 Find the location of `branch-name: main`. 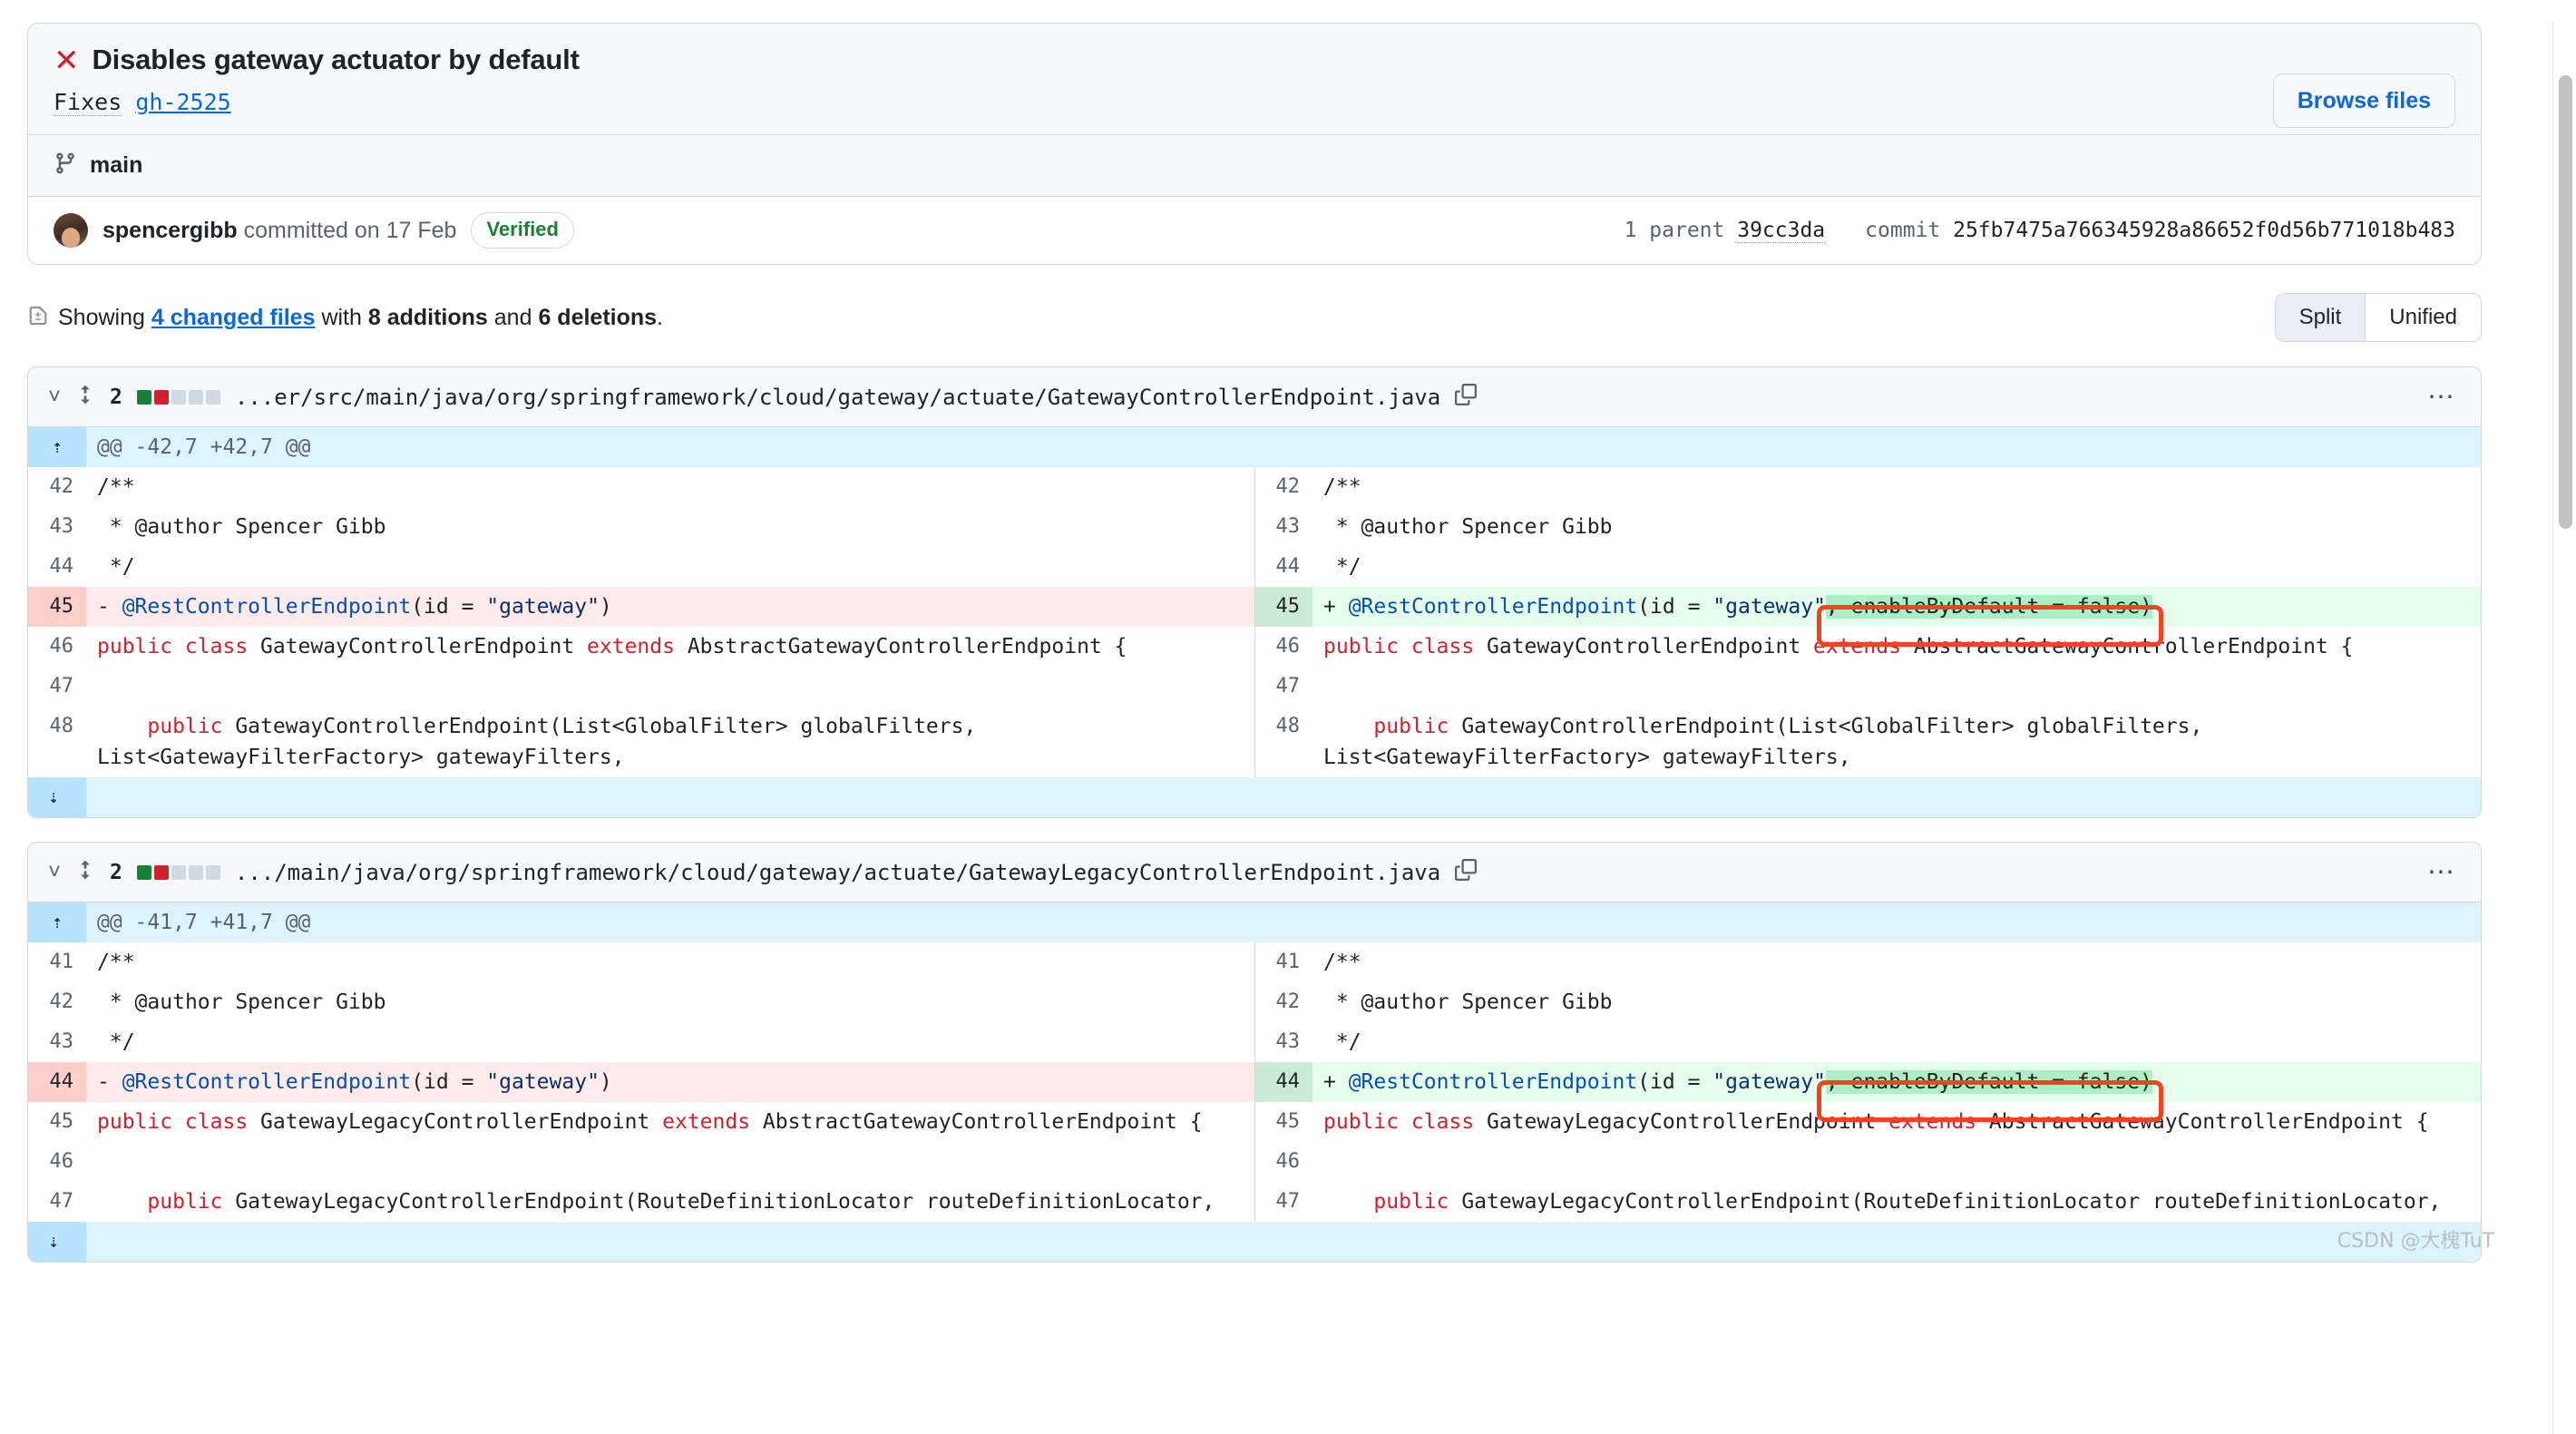

branch-name: main is located at coordinates (116, 165).